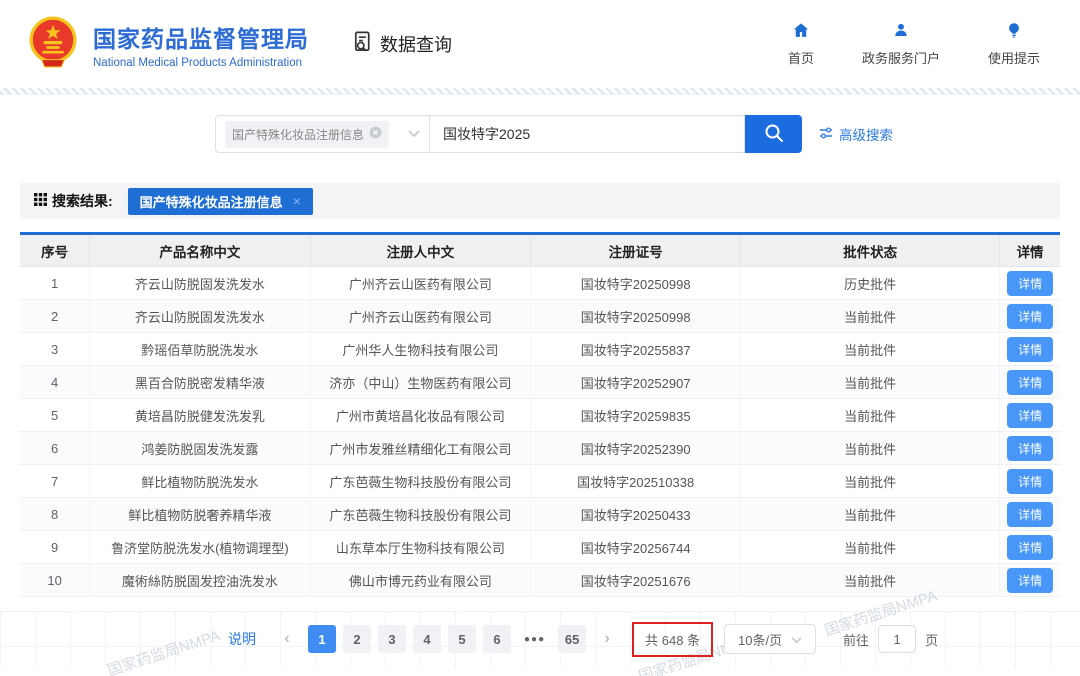 Image resolution: width=1080 pixels, height=676 pixels. Describe the element at coordinates (421, 514) in the screenshot. I see `registrant-name: 广东芭薇生物科技股份有限公司` at that location.